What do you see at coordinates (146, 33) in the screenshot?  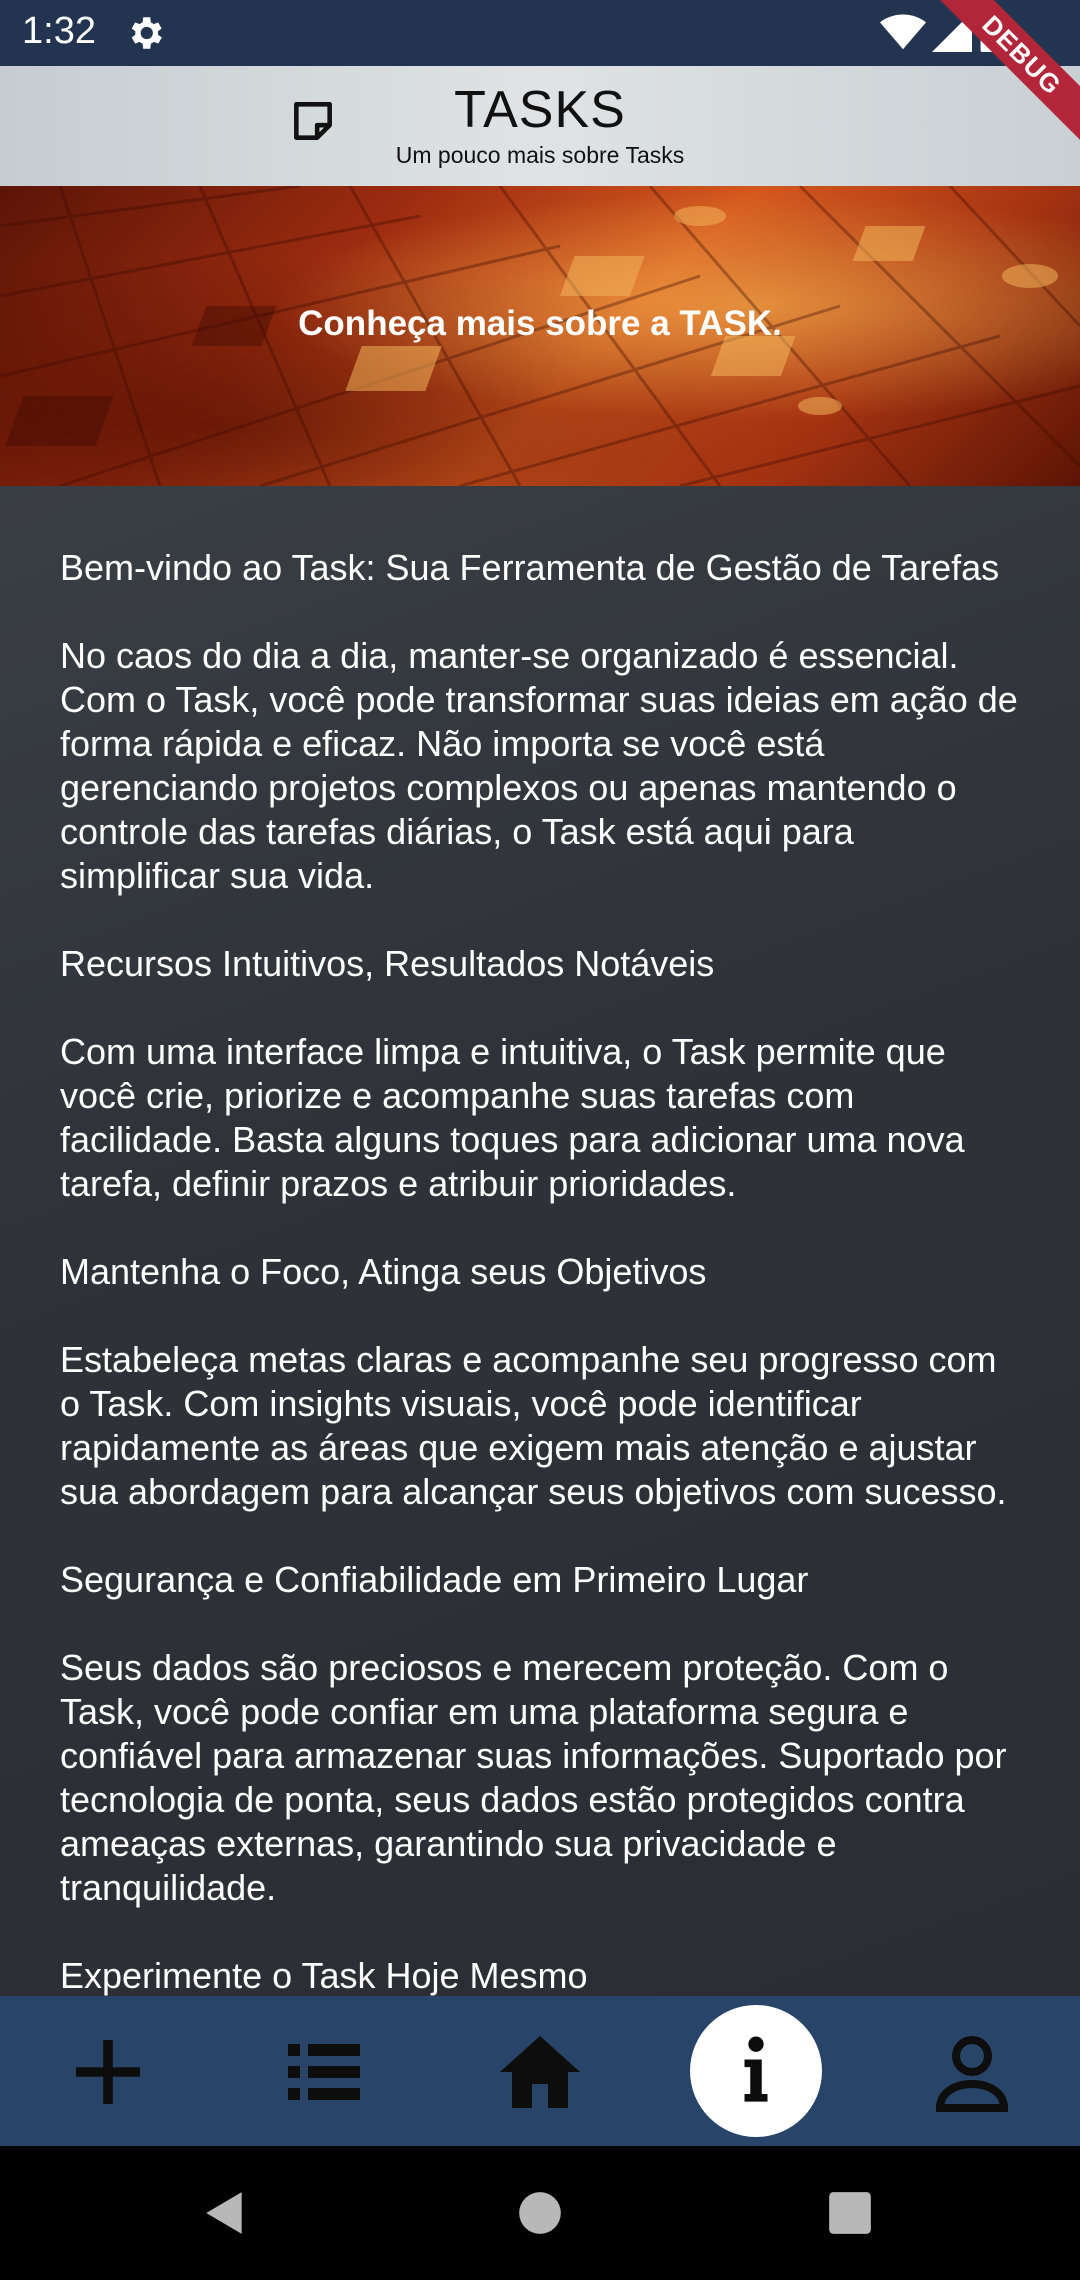 I see `gear-icon` at bounding box center [146, 33].